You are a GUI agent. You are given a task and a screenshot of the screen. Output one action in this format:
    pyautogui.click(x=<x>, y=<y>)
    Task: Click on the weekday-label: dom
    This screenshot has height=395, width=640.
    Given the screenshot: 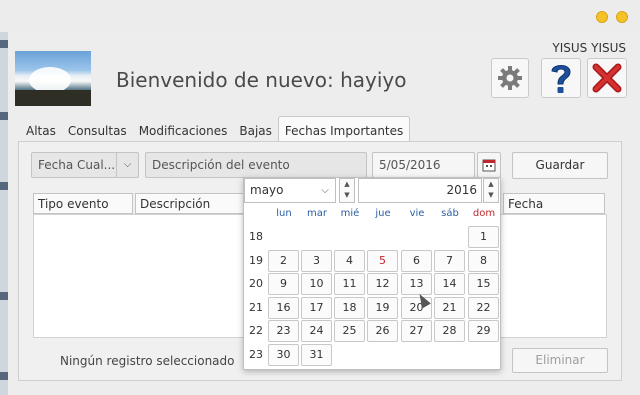 What is the action you would take?
    pyautogui.click(x=484, y=213)
    